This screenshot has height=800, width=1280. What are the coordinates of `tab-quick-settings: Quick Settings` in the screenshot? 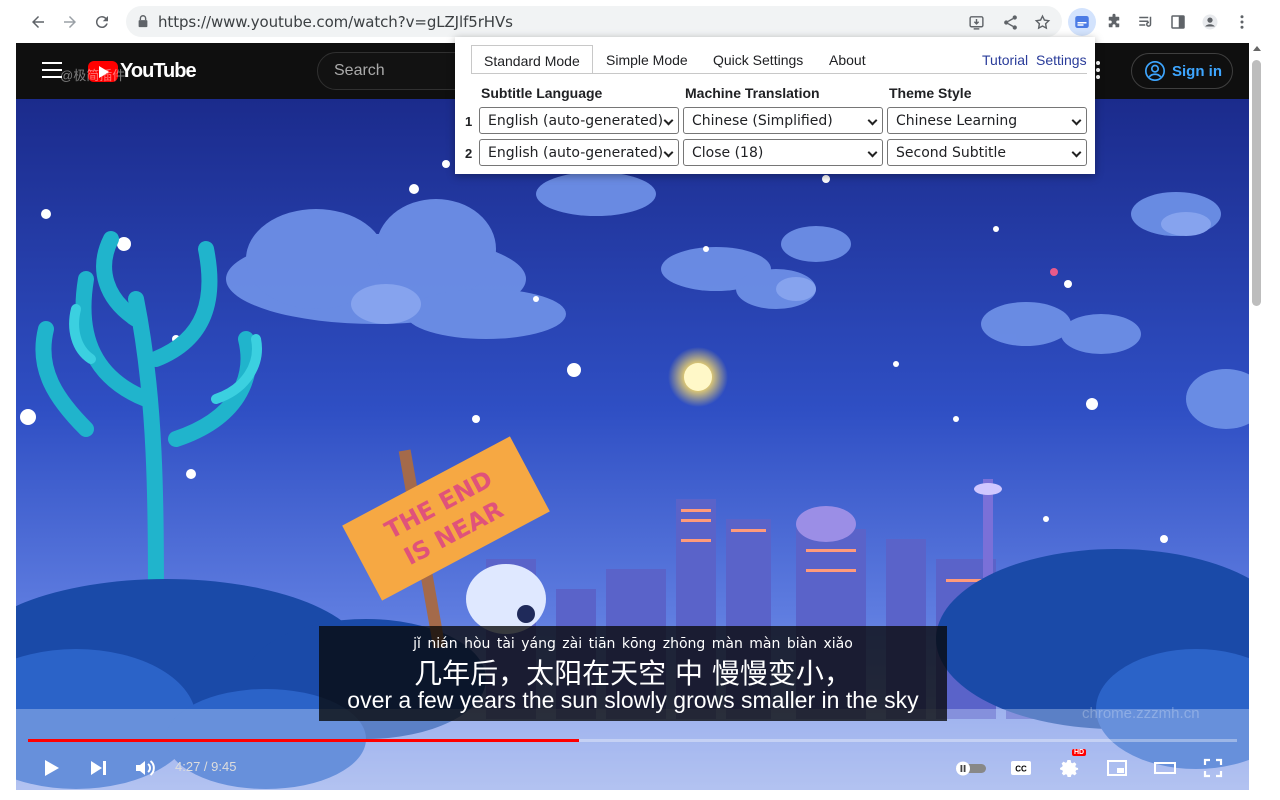 It's located at (758, 59).